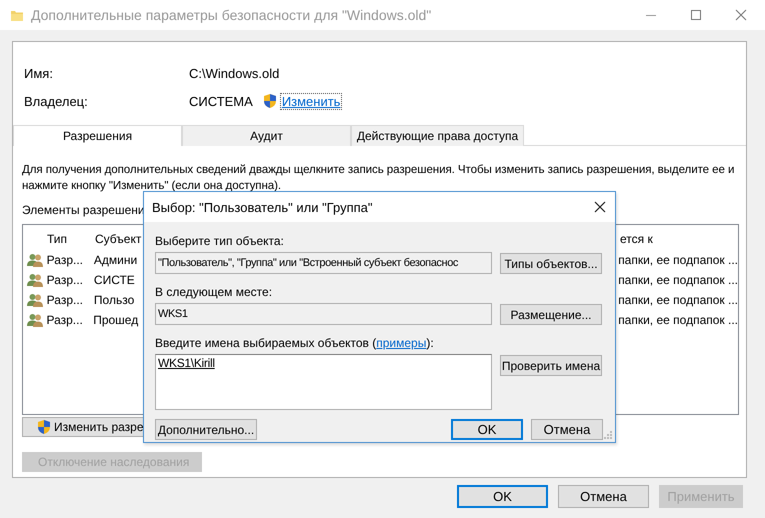 Image resolution: width=765 pixels, height=518 pixels. Describe the element at coordinates (116, 260) in the screenshot. I see `table-cell: Админи` at that location.